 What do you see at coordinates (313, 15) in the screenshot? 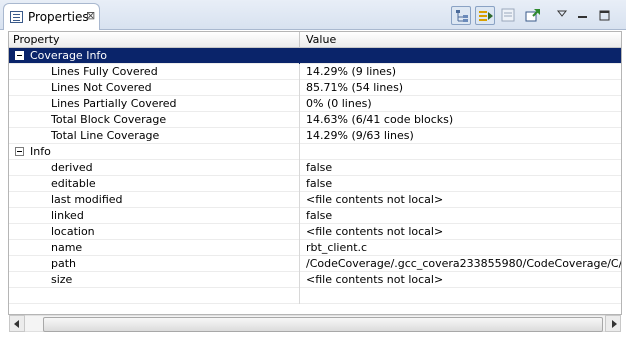
I see `view-title-bar: Properties ⊠` at bounding box center [313, 15].